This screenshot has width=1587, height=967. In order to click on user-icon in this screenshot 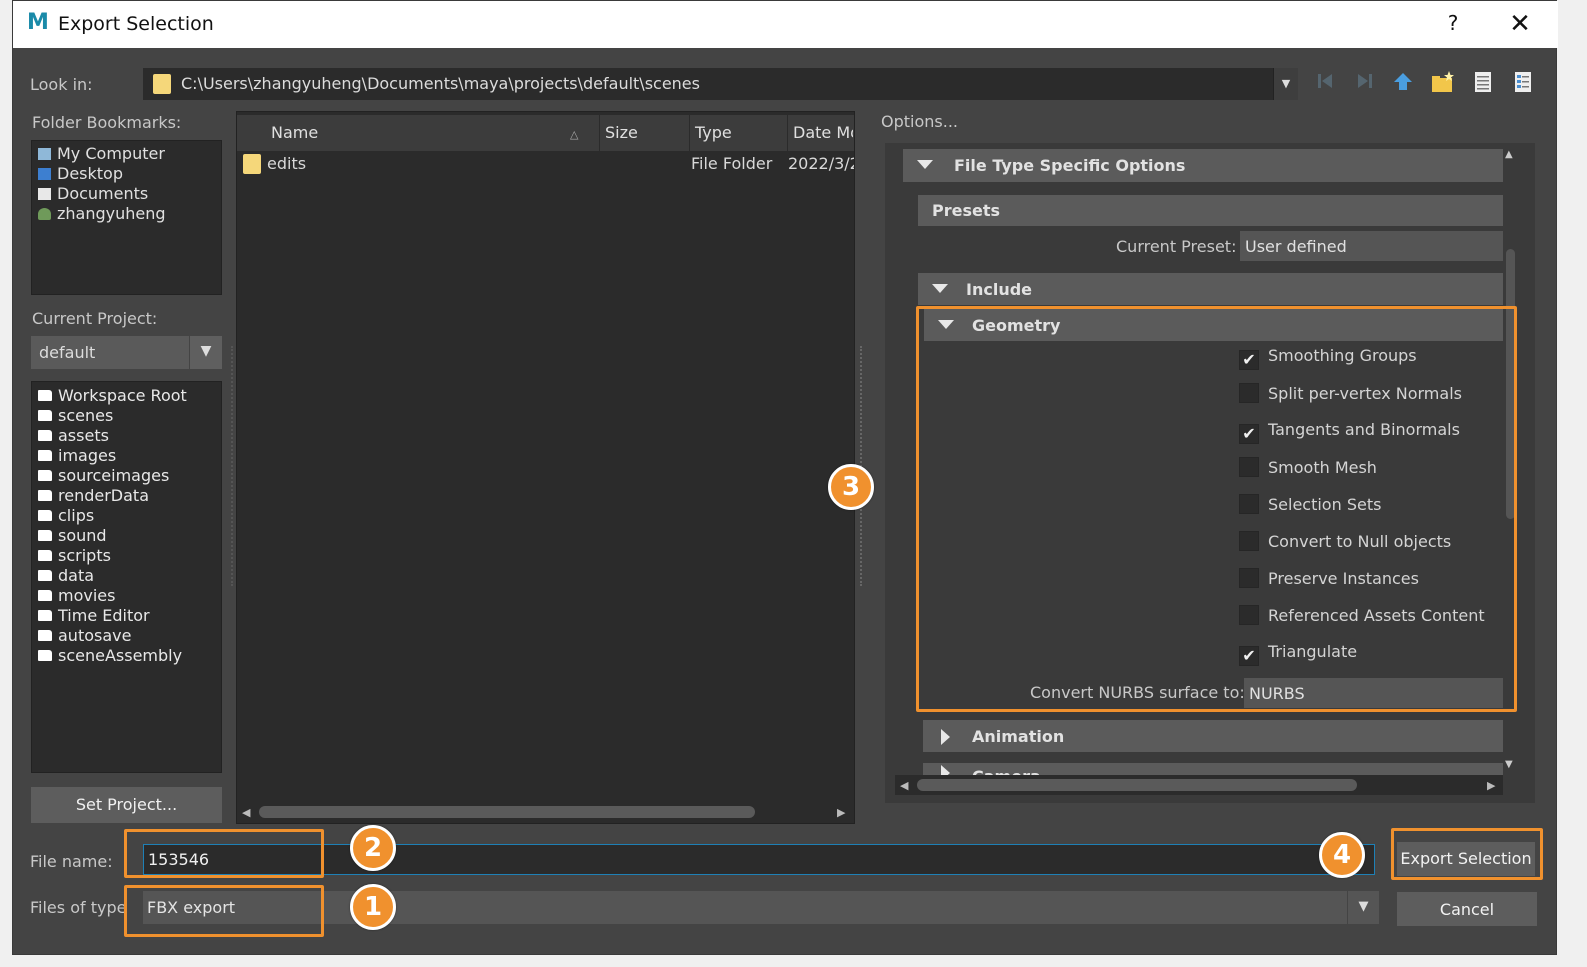, I will do `click(44, 214)`.